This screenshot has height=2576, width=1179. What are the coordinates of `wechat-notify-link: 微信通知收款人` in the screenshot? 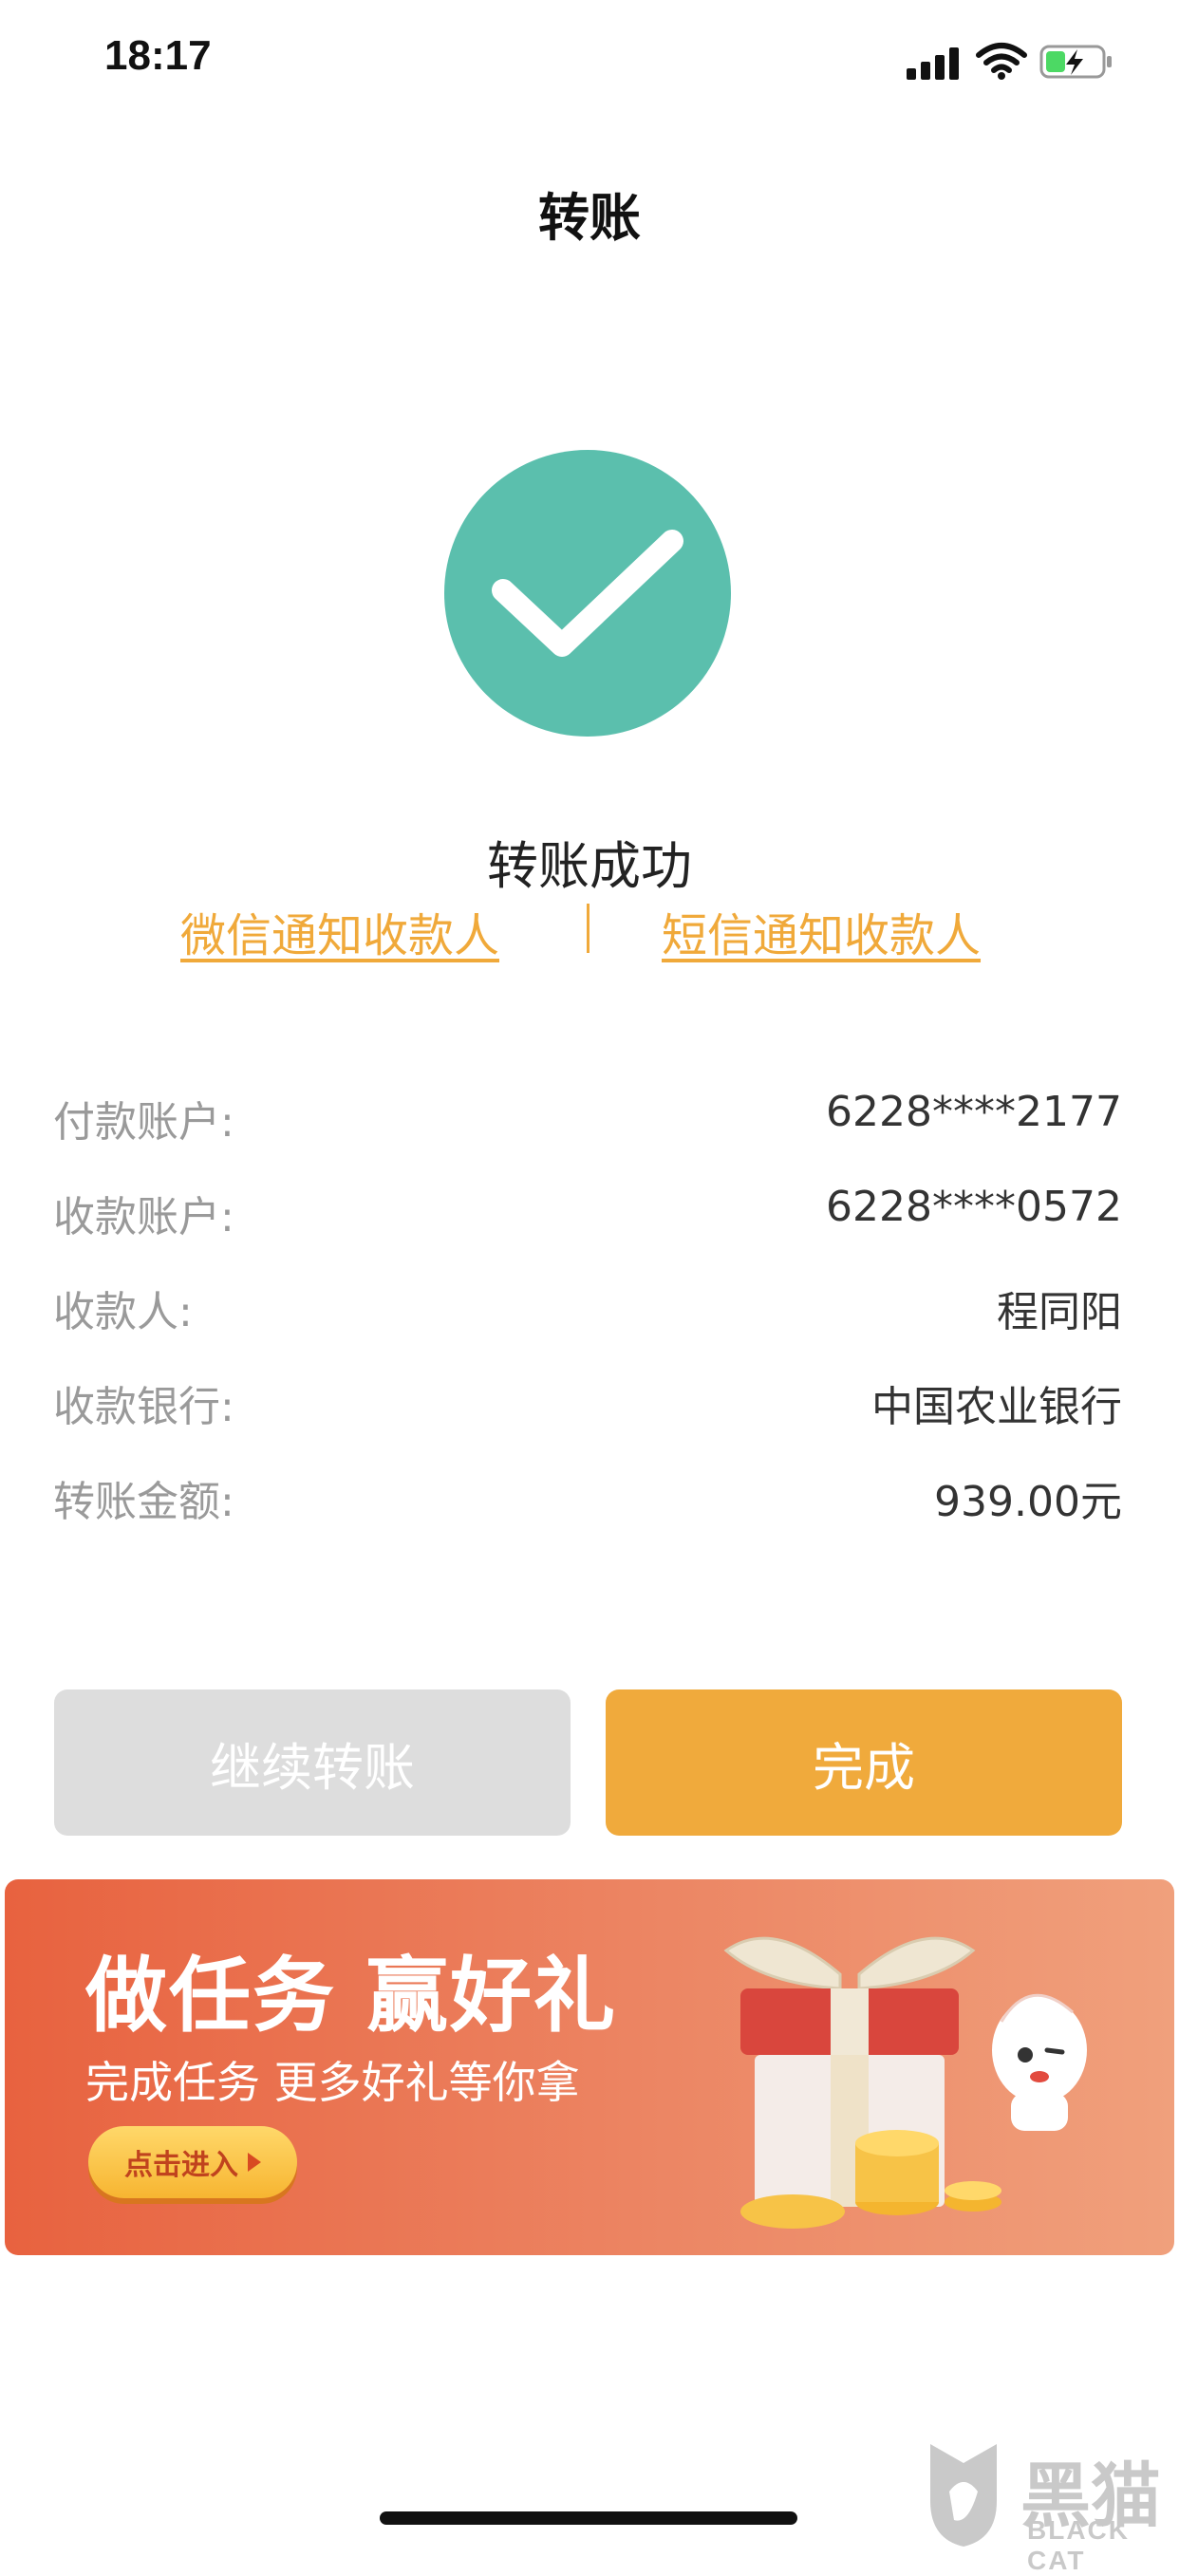 It's located at (339, 931).